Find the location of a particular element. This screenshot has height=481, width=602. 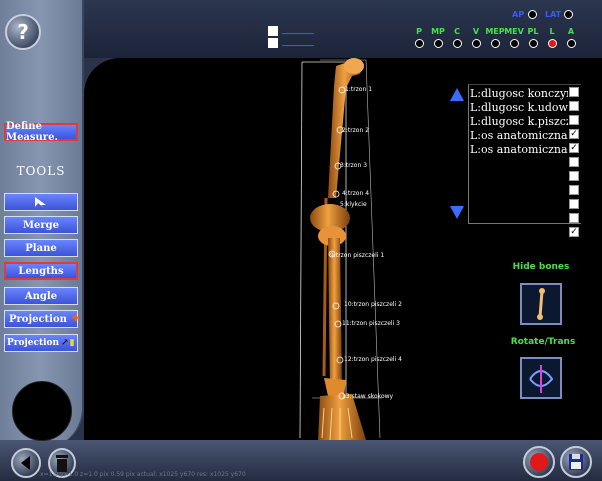

list-item: L:dlugosc k.udowej is located at coordinates (519, 107).